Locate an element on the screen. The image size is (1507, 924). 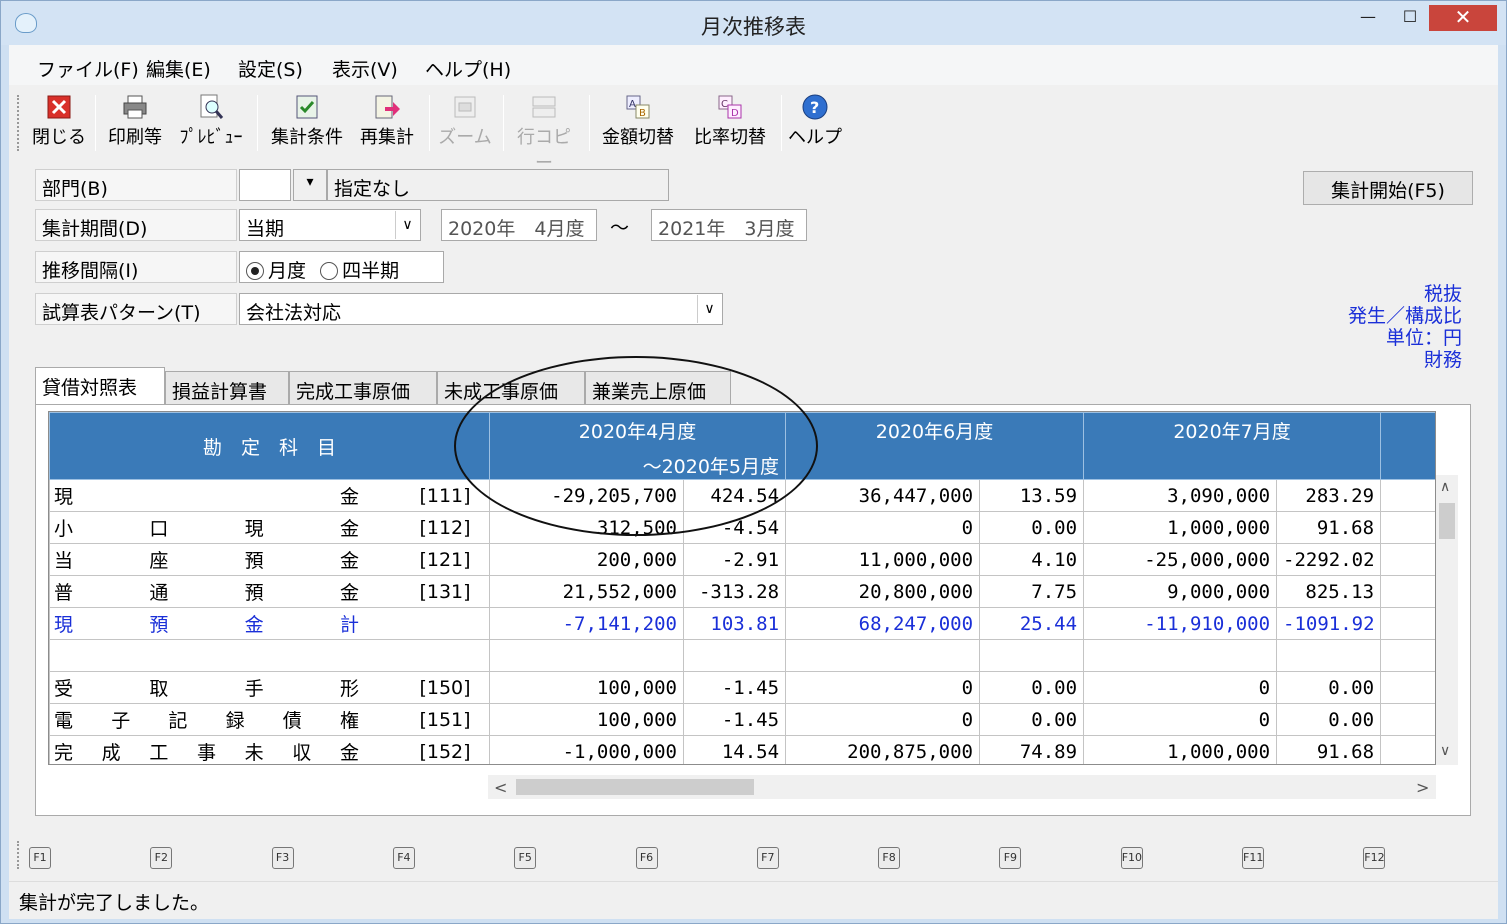
title-bar: 月次推移表 — ☐ ✕ is located at coordinates (753, 23).